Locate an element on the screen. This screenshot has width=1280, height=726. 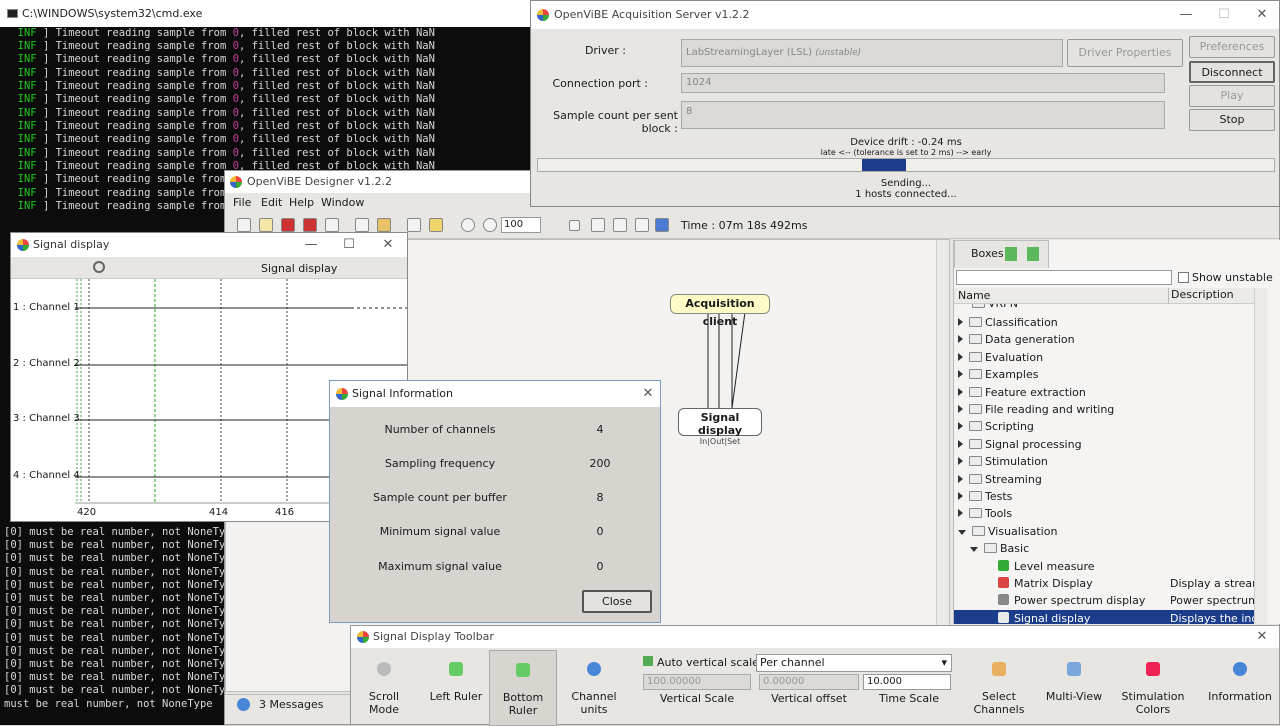
arrow-up-icon is located at coordinates (1033, 254).